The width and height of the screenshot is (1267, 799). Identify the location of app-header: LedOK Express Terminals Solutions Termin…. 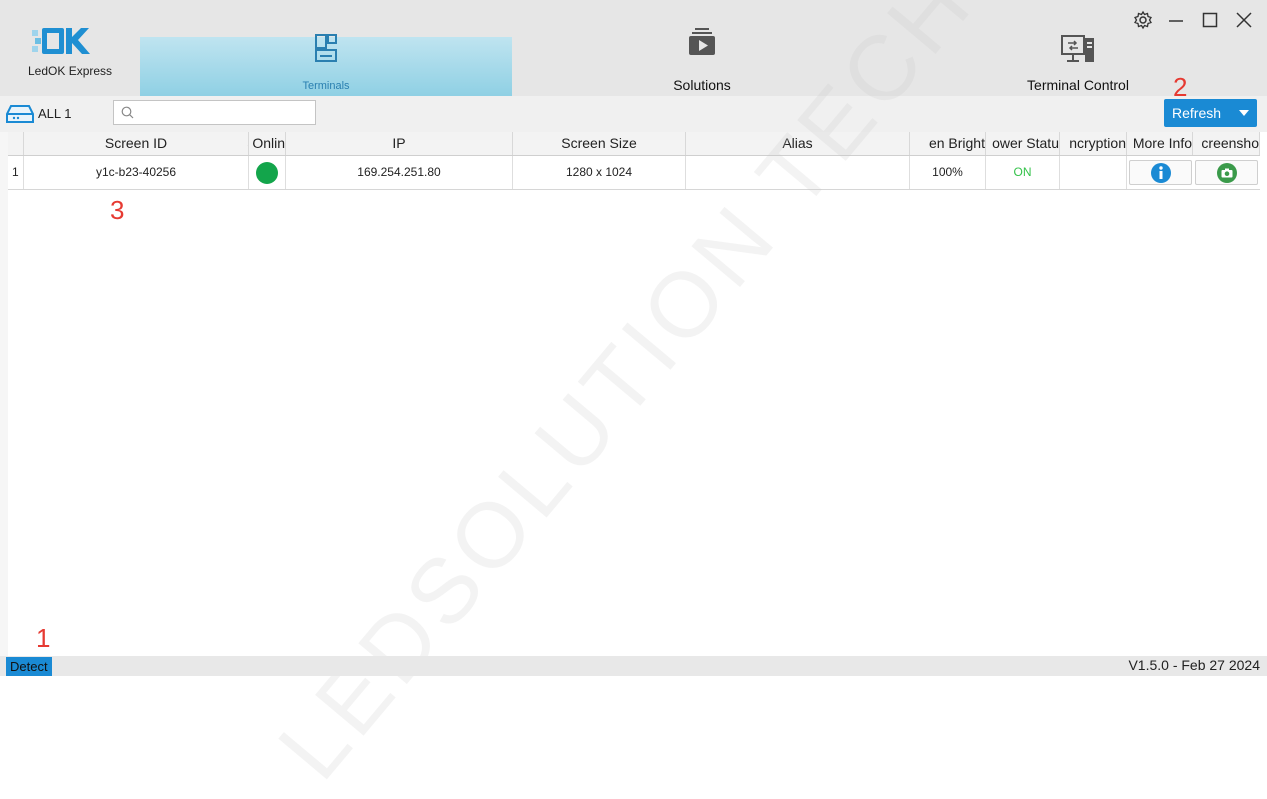
(633, 48).